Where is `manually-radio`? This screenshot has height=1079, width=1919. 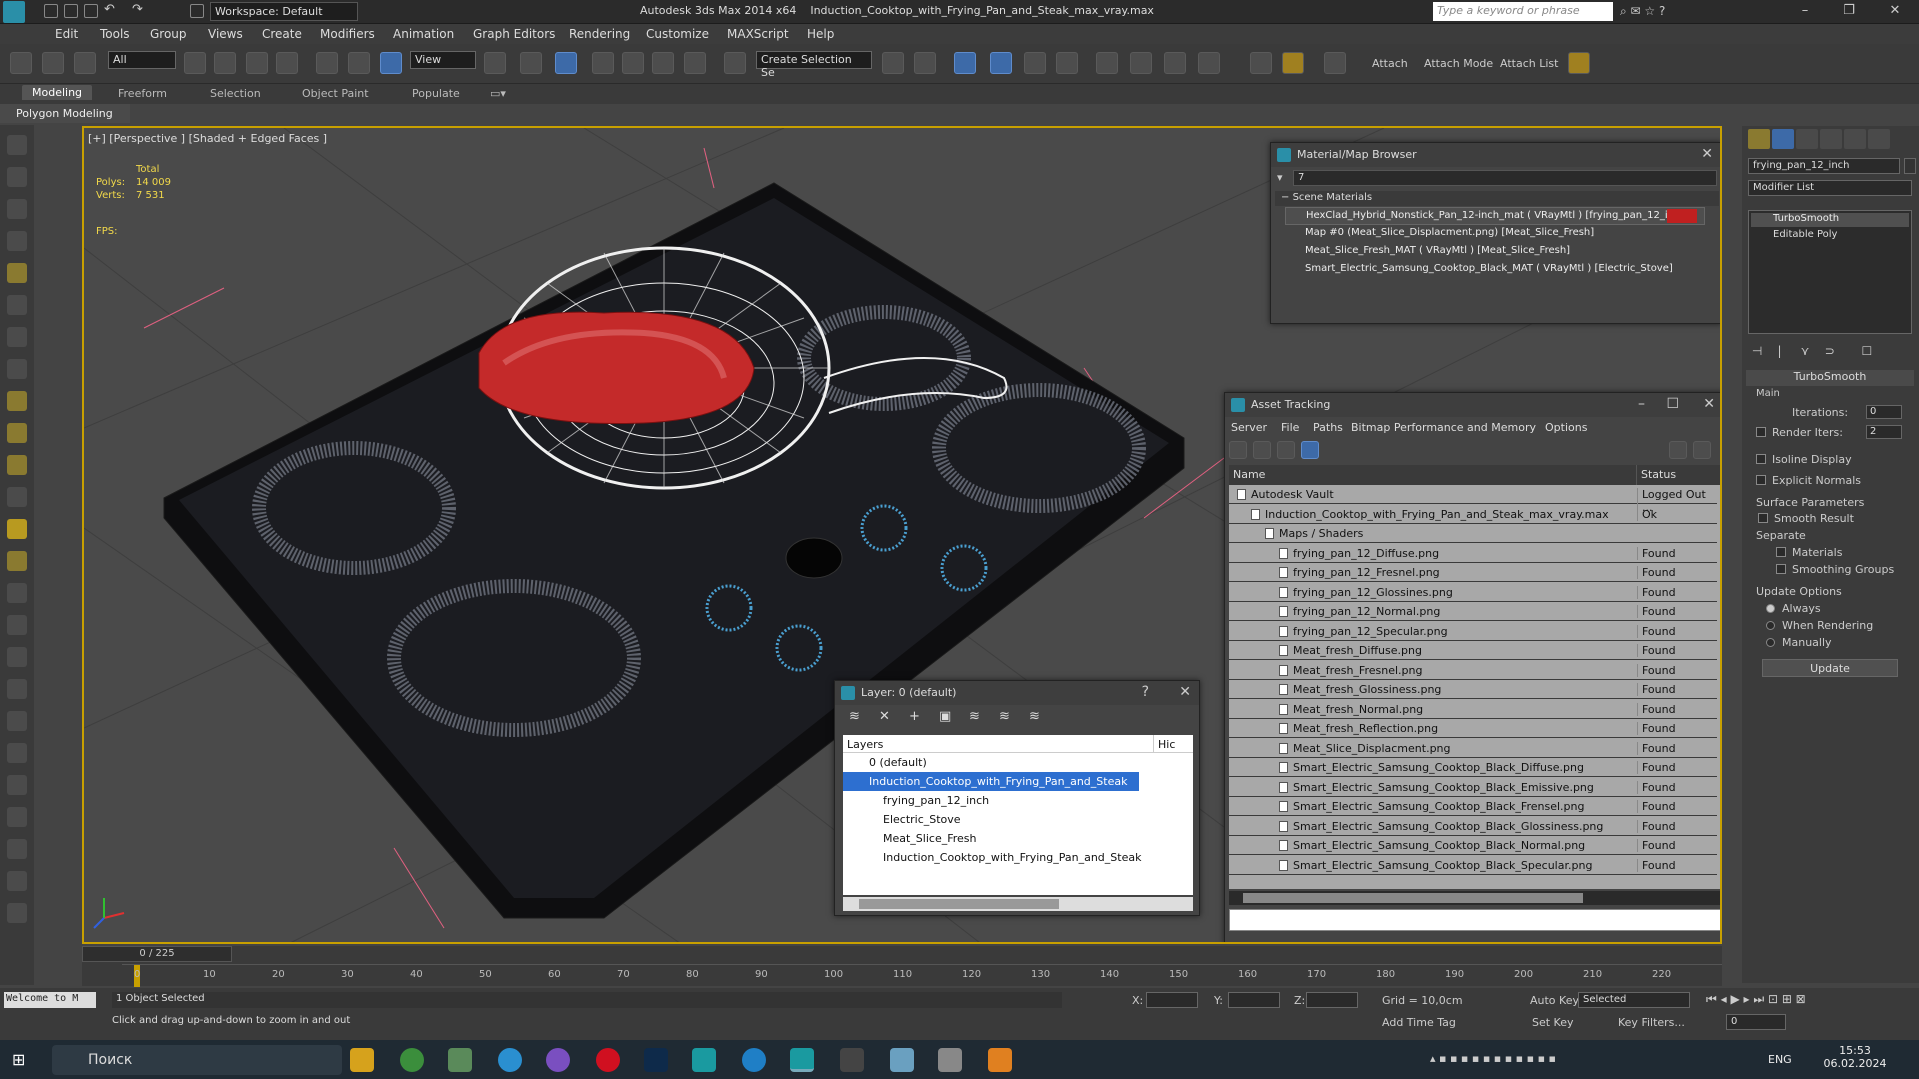 manually-radio is located at coordinates (1770, 642).